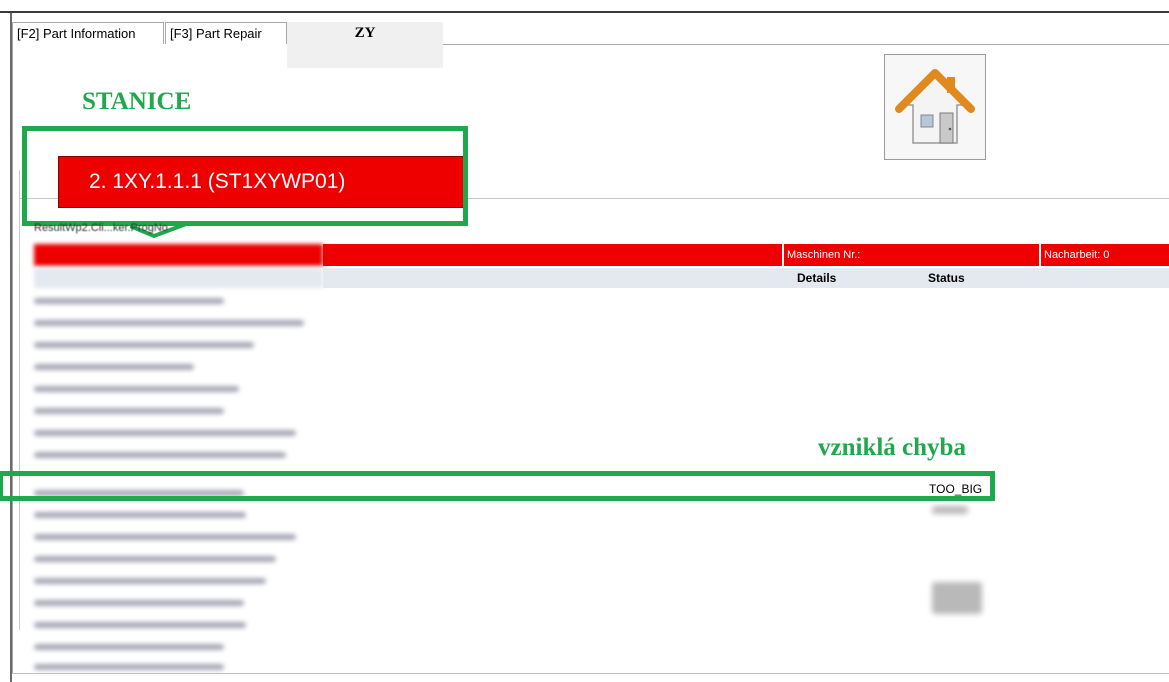 This screenshot has height=682, width=1169. I want to click on error-annotation-label: vzniklá chyba, so click(892, 447).